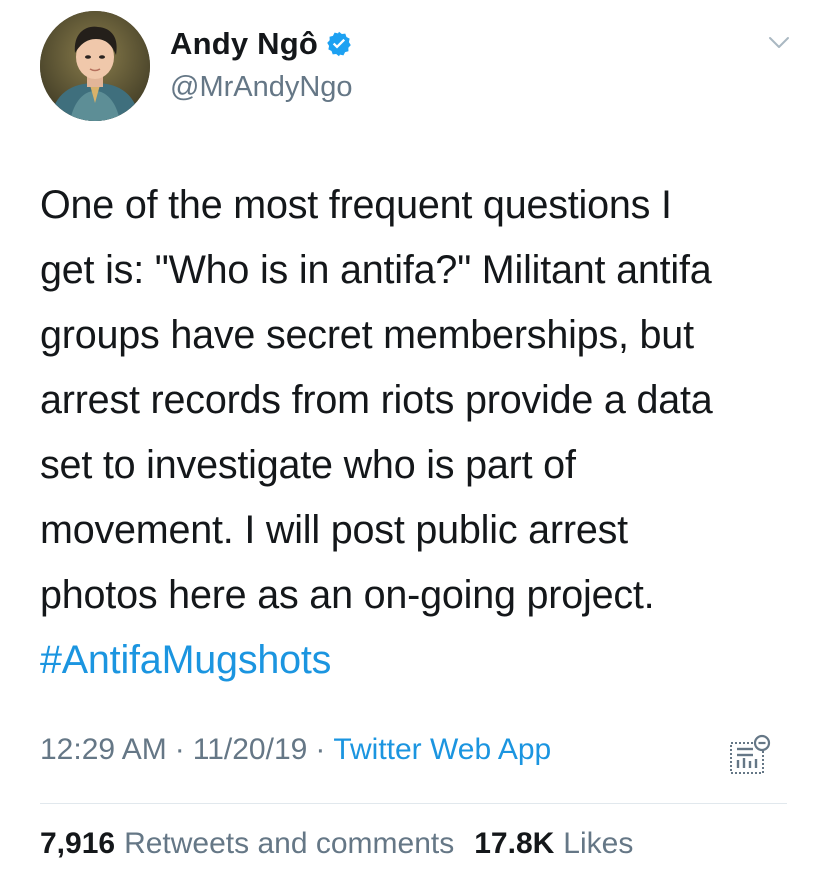 This screenshot has height=879, width=827. I want to click on retweets-label: Retweets and comments, so click(289, 844).